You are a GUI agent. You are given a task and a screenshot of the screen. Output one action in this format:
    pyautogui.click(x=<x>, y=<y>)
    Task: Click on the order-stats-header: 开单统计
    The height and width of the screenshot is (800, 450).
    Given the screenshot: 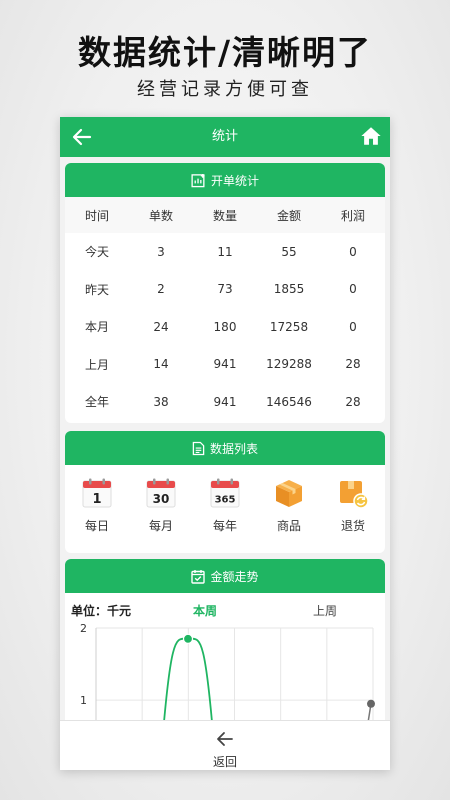 What is the action you would take?
    pyautogui.click(x=225, y=180)
    